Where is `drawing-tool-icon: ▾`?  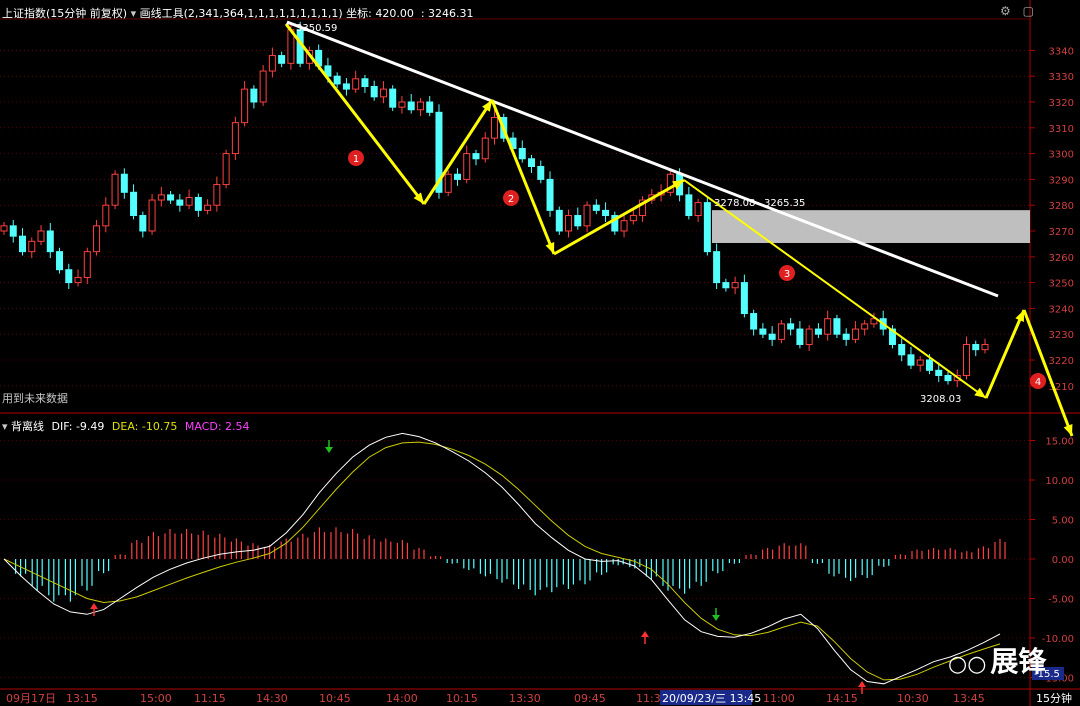 drawing-tool-icon: ▾ is located at coordinates (134, 13).